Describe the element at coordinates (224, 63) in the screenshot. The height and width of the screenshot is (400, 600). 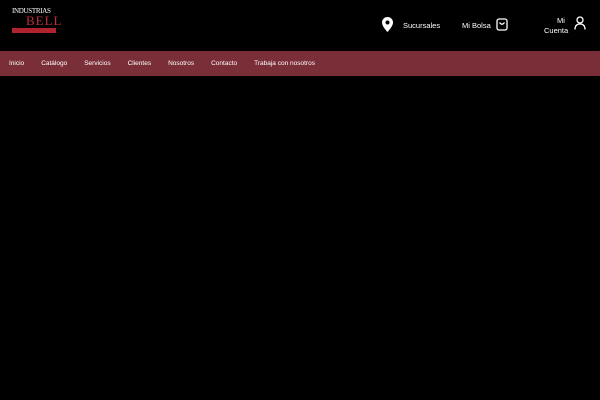
I see `nav-contacto: Contacto` at that location.